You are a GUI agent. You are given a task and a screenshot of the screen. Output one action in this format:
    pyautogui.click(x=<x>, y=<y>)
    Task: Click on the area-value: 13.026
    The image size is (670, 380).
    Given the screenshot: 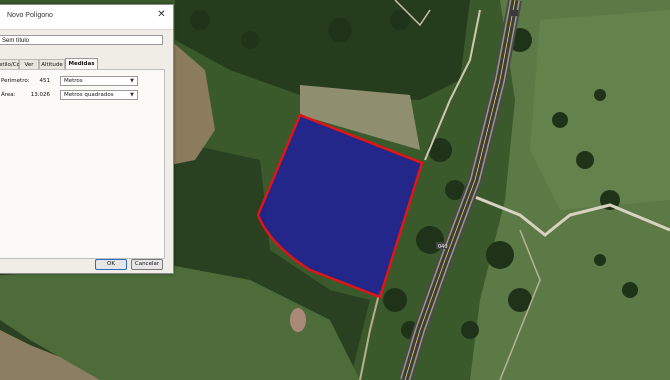 What is the action you would take?
    pyautogui.click(x=40, y=95)
    